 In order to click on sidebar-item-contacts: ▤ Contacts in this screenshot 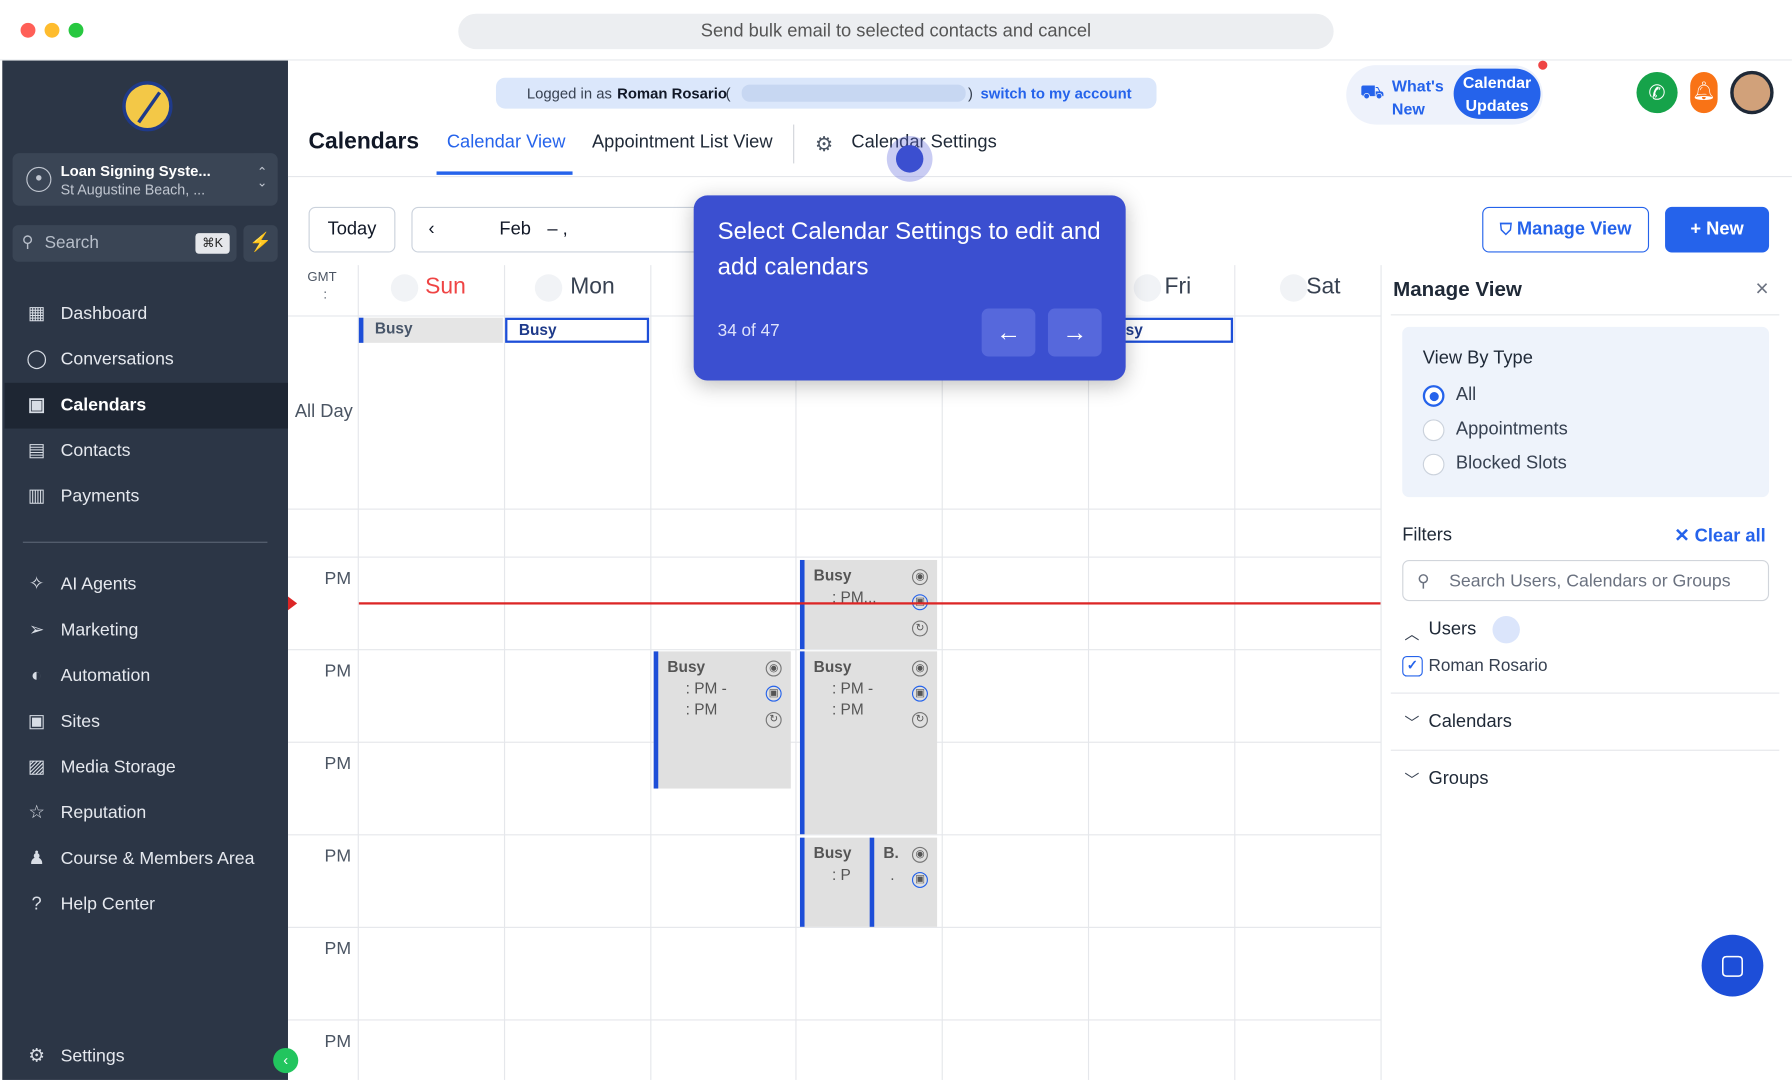, I will do `click(146, 452)`.